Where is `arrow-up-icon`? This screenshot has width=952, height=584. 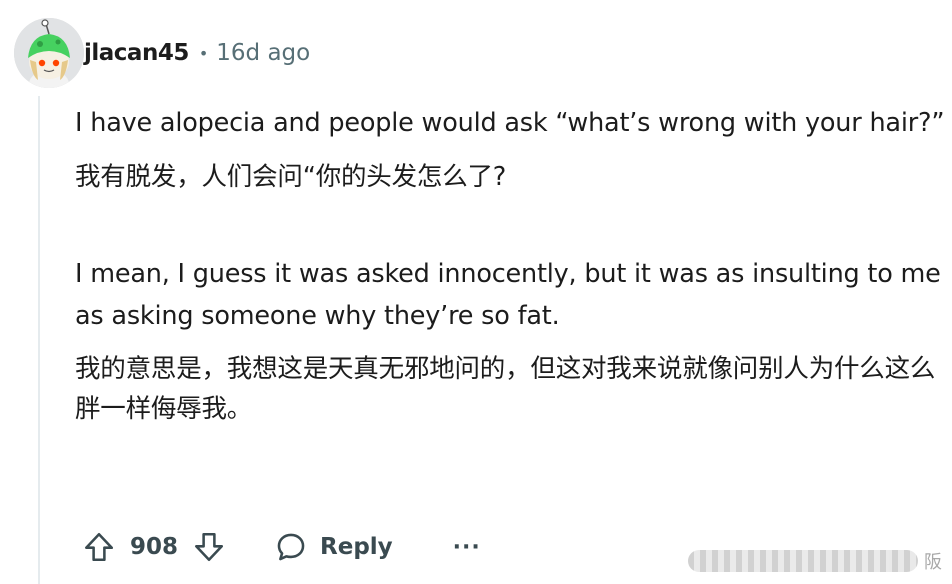 arrow-up-icon is located at coordinates (99, 547).